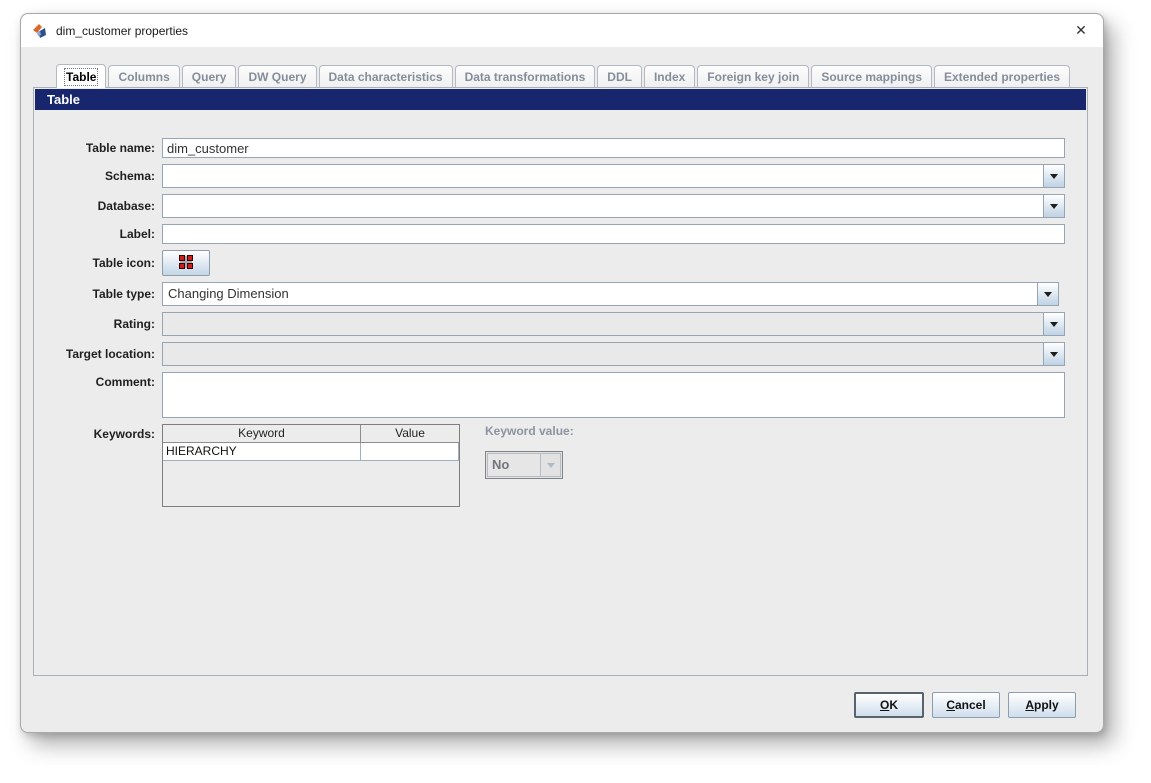 This screenshot has width=1151, height=783. Describe the element at coordinates (110, 354) in the screenshot. I see `target-location-label: Target location:` at that location.